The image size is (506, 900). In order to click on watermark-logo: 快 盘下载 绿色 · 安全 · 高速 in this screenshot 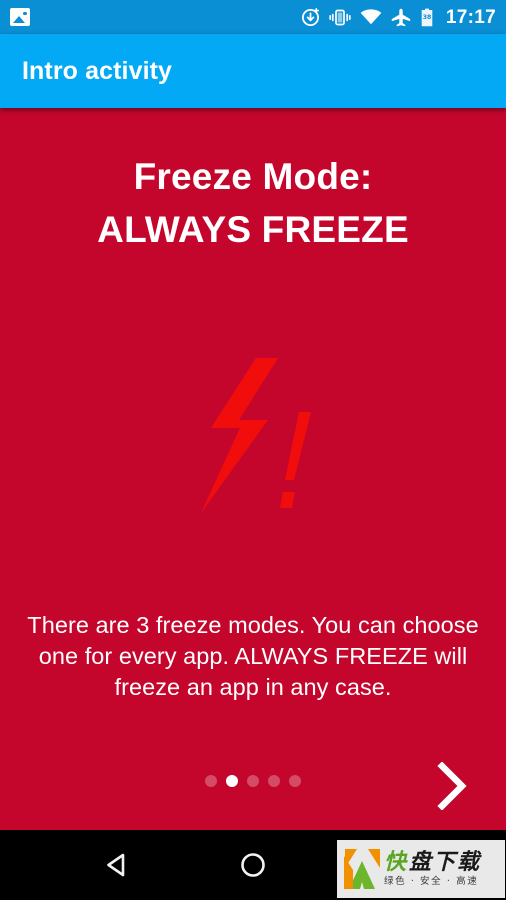, I will do `click(421, 869)`.